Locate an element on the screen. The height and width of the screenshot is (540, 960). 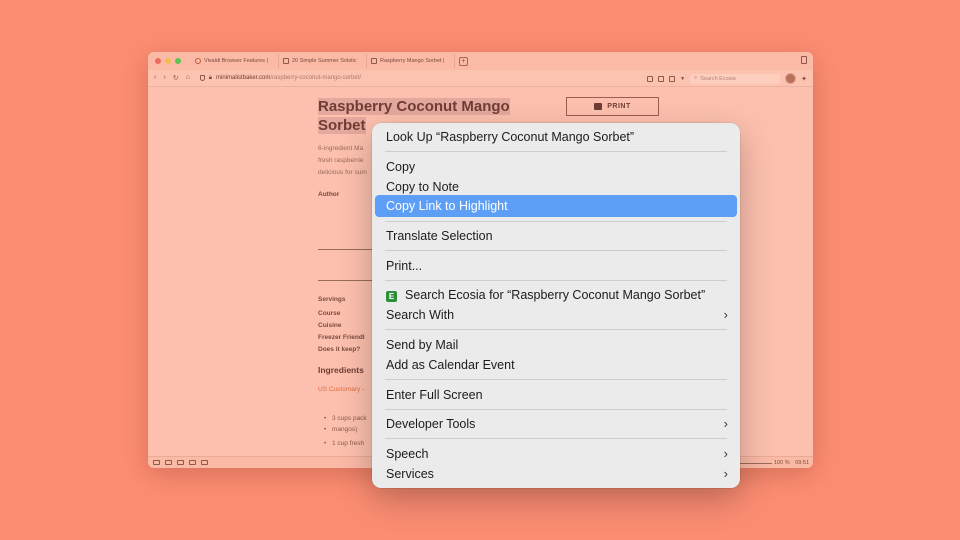
menu-item-copy: Copy is located at coordinates (400, 167).